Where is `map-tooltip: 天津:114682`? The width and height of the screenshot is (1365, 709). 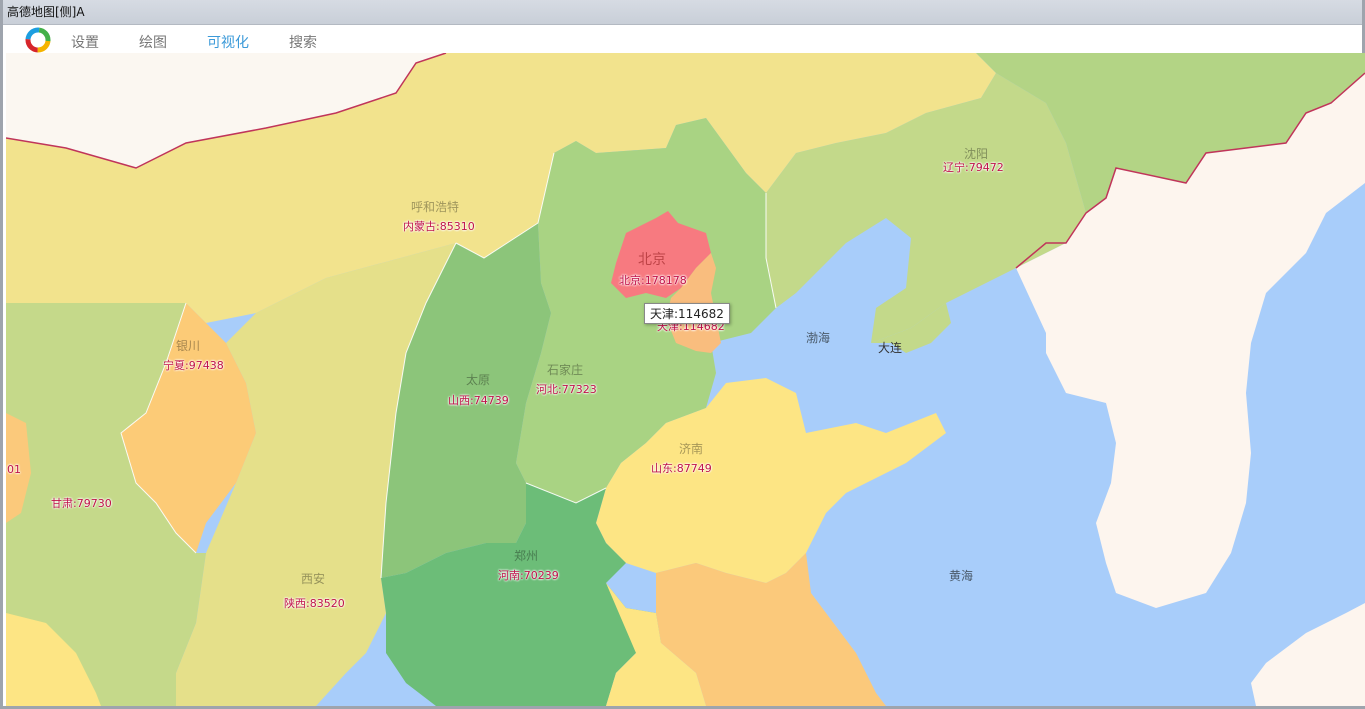 map-tooltip: 天津:114682 is located at coordinates (687, 313).